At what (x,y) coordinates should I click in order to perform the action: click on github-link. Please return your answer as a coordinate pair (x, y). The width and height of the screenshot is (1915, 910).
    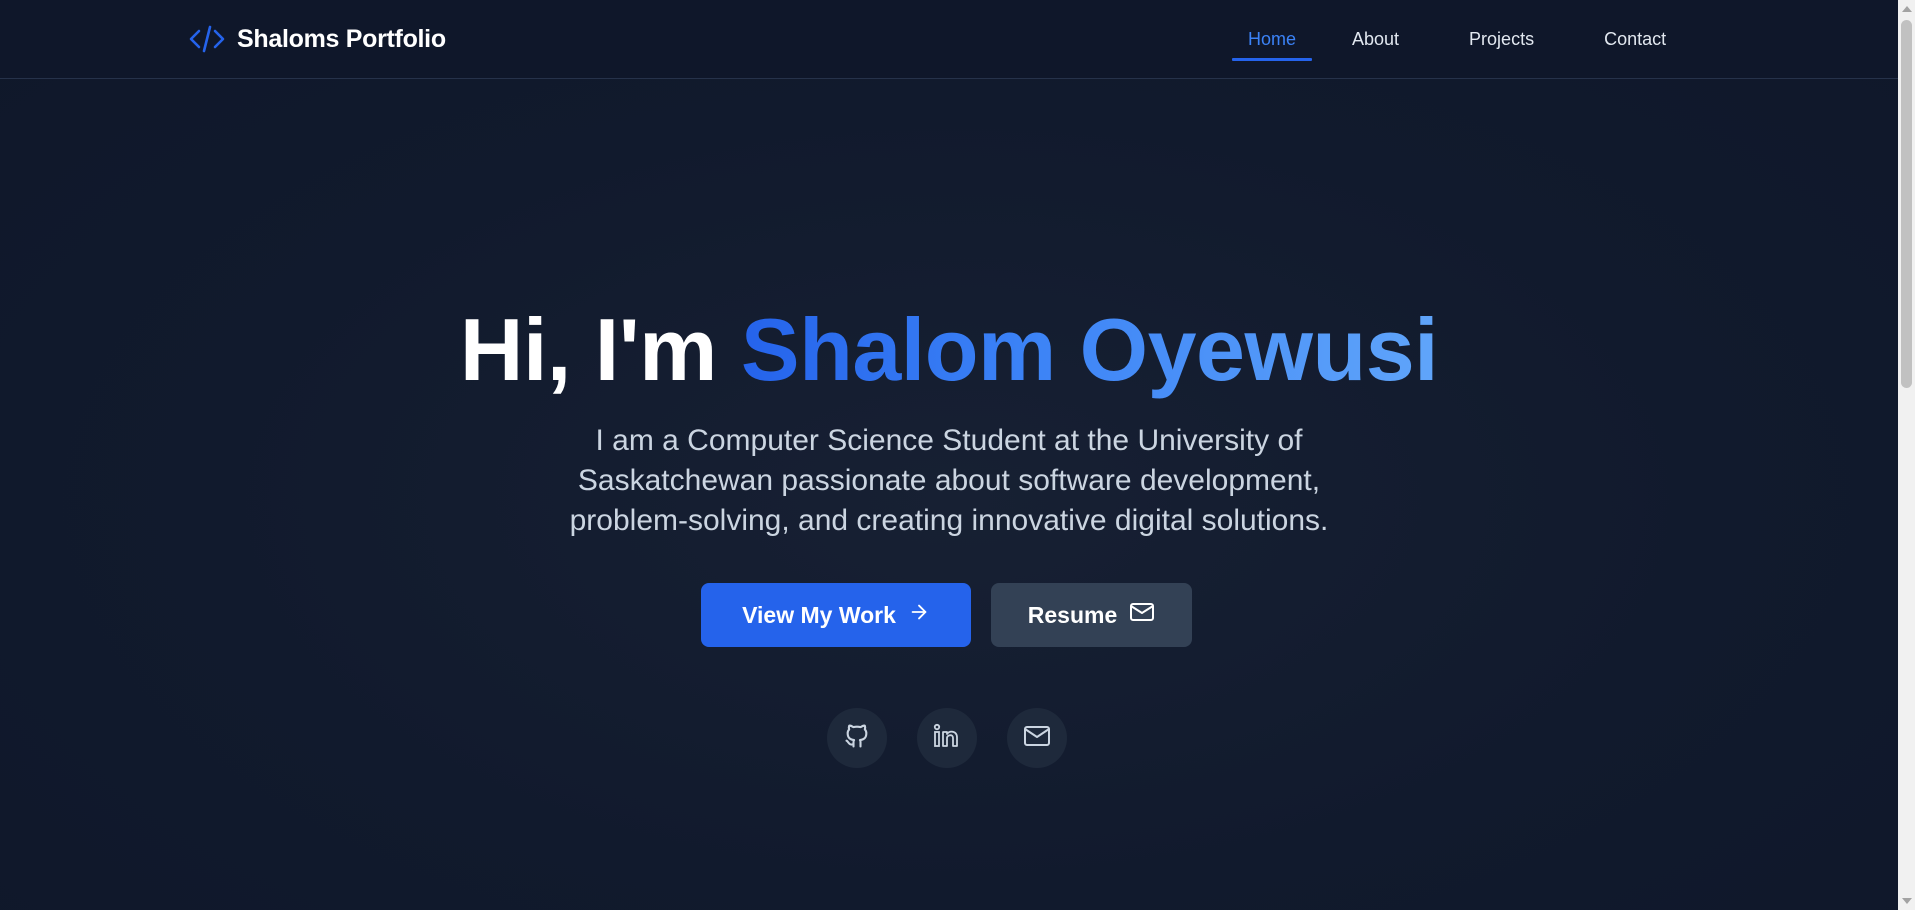
    Looking at the image, I should click on (857, 738).